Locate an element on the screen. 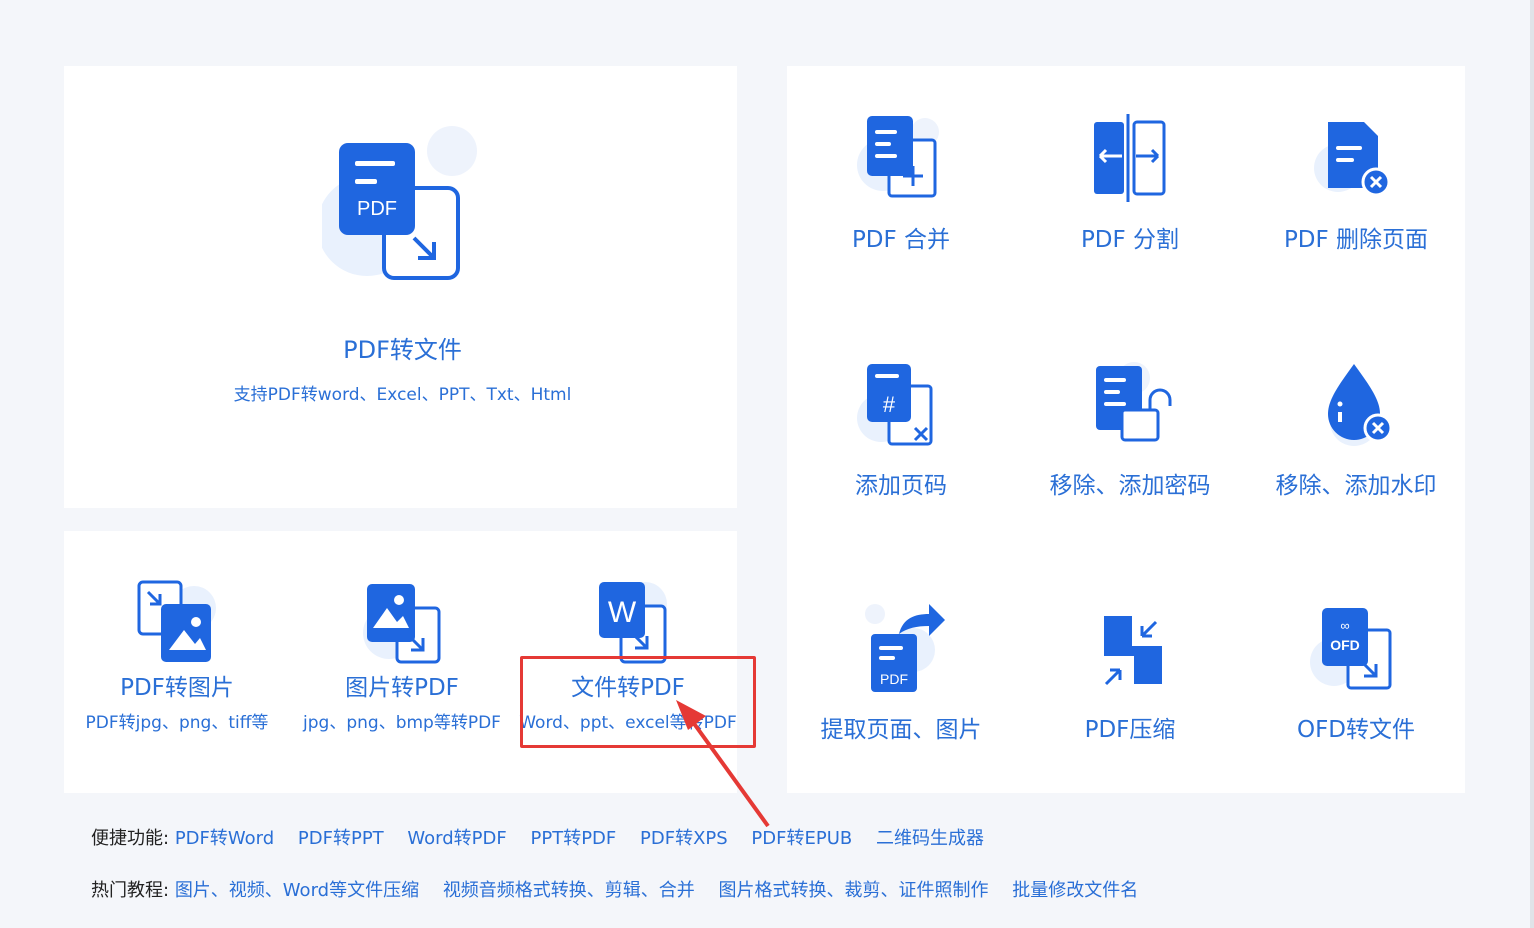 This screenshot has width=1534, height=928. pdf-to-image-subtitle: PDF转jpg、png、tiff等 is located at coordinates (177, 723).